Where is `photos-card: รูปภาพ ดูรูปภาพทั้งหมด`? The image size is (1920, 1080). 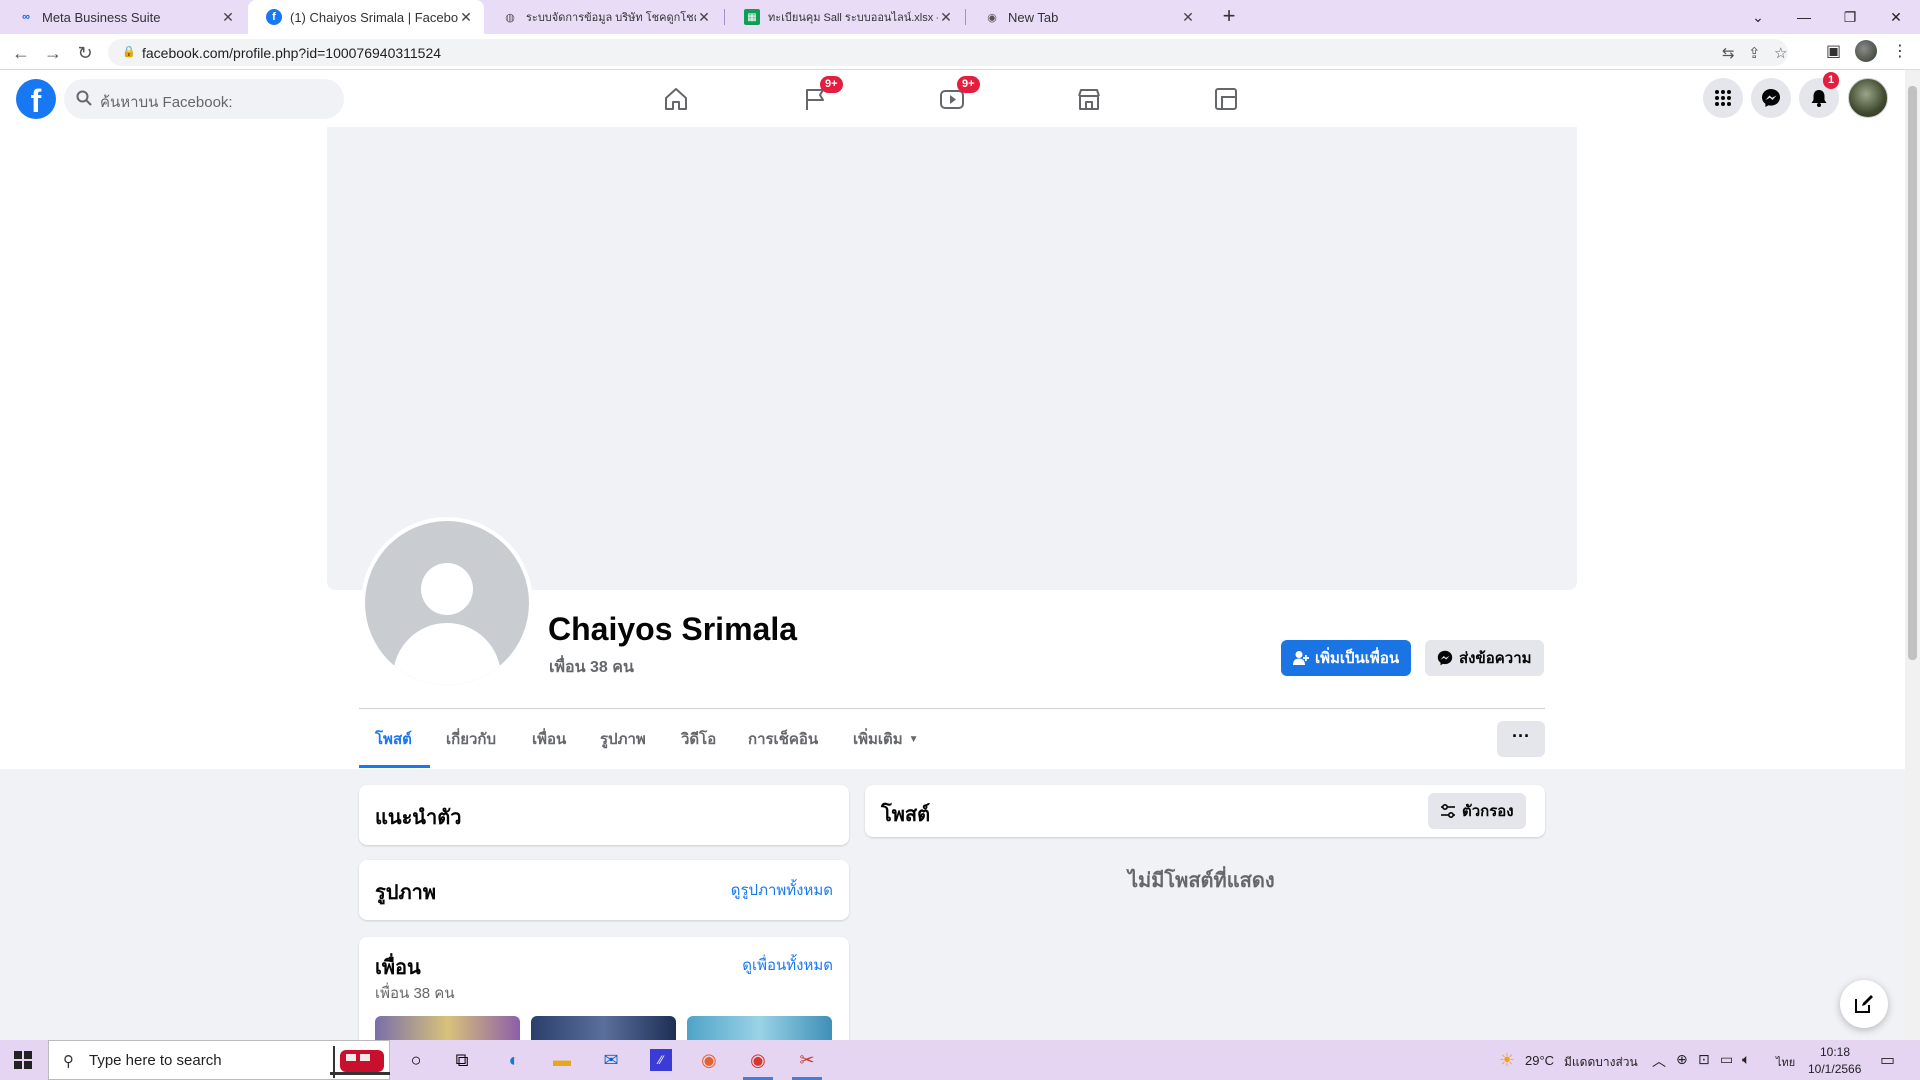 photos-card: รูปภาพ ดูรูปภาพทั้งหมด is located at coordinates (604, 890).